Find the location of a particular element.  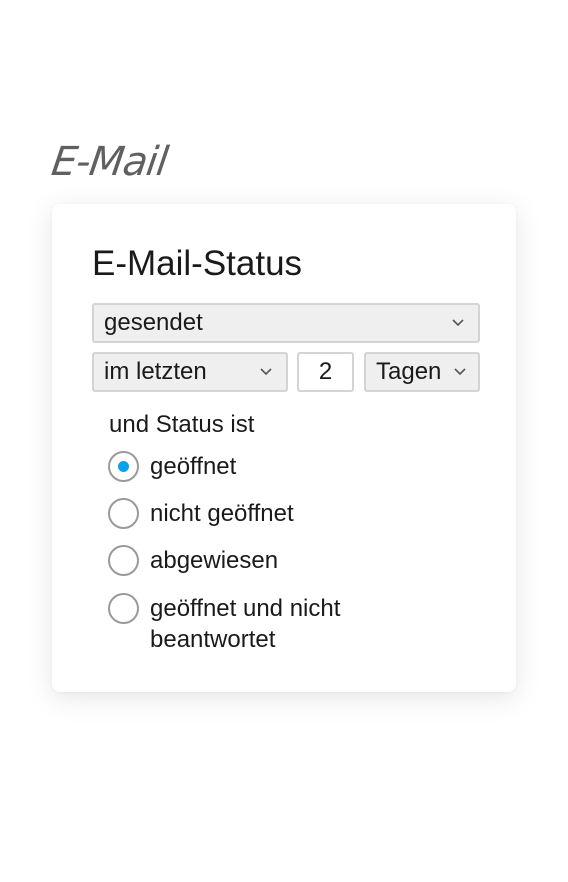

event-select: gesendet is located at coordinates (286, 323).